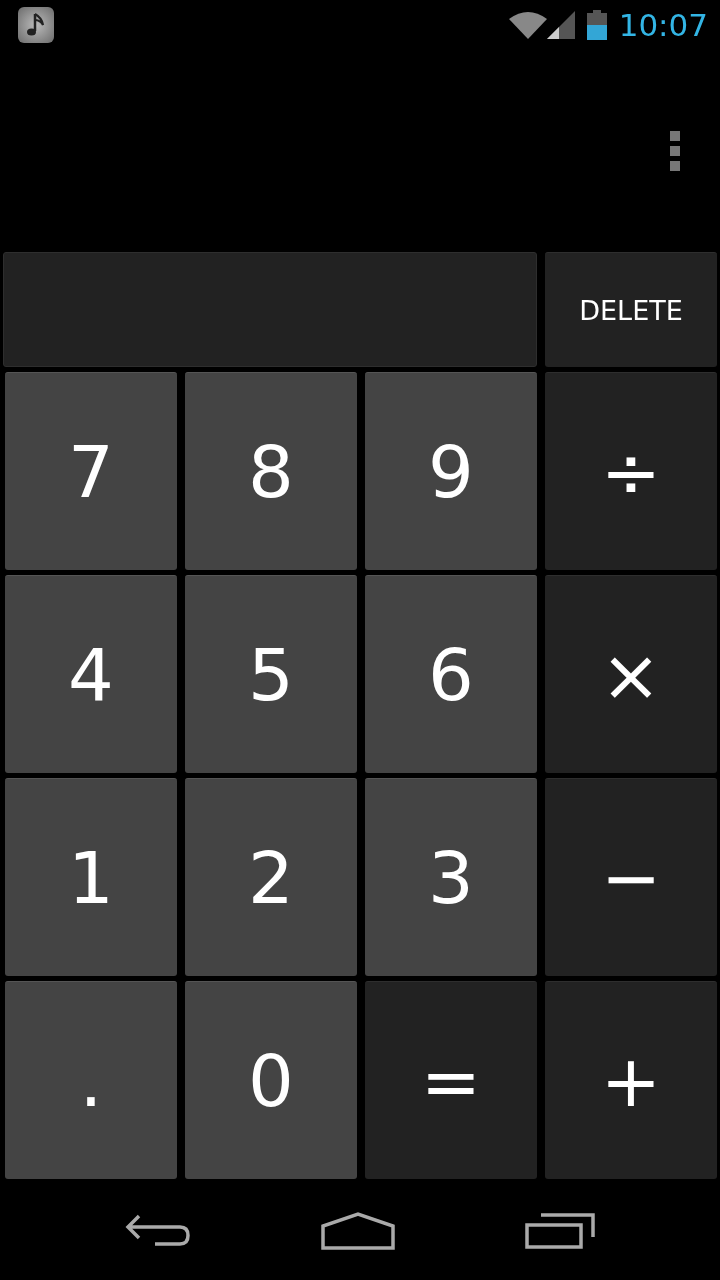 The width and height of the screenshot is (720, 1280). Describe the element at coordinates (158, 1230) in the screenshot. I see `back-icon` at that location.